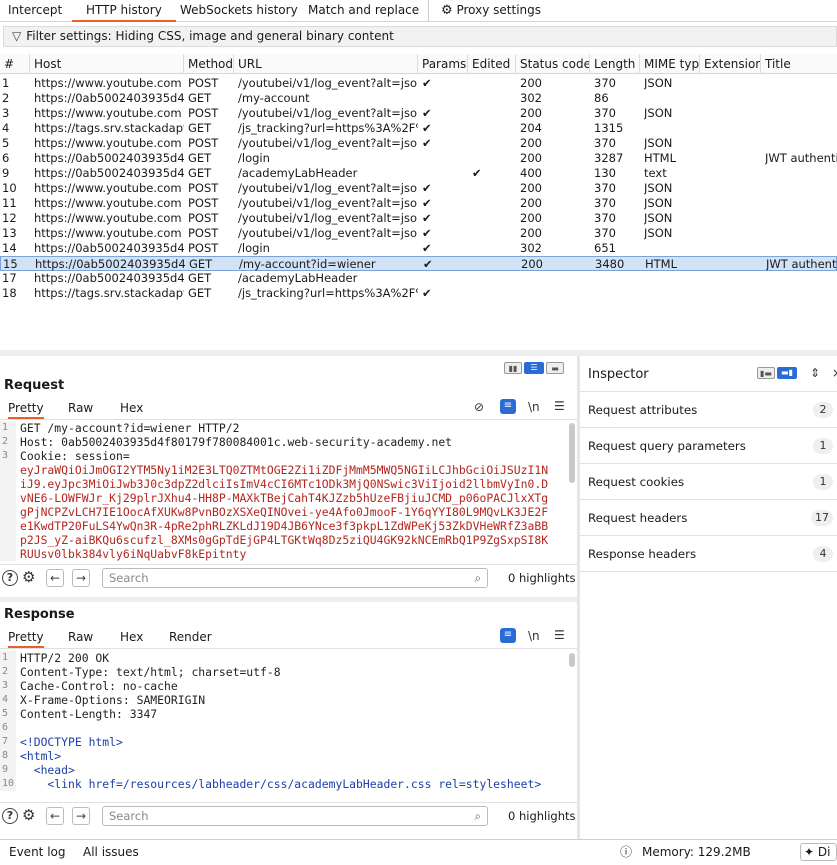 This screenshot has width=837, height=865. What do you see at coordinates (553, 64) in the screenshot?
I see `column-header-status-code: Status code` at bounding box center [553, 64].